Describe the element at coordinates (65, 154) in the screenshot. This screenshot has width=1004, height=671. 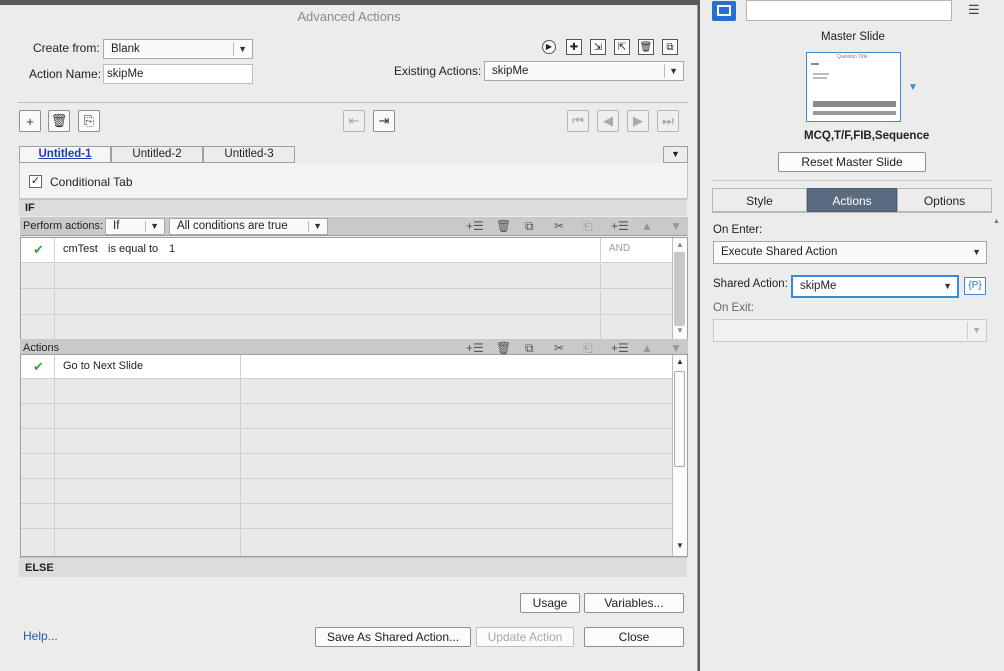
I see `tab-untitled-1: Untitled-1` at that location.